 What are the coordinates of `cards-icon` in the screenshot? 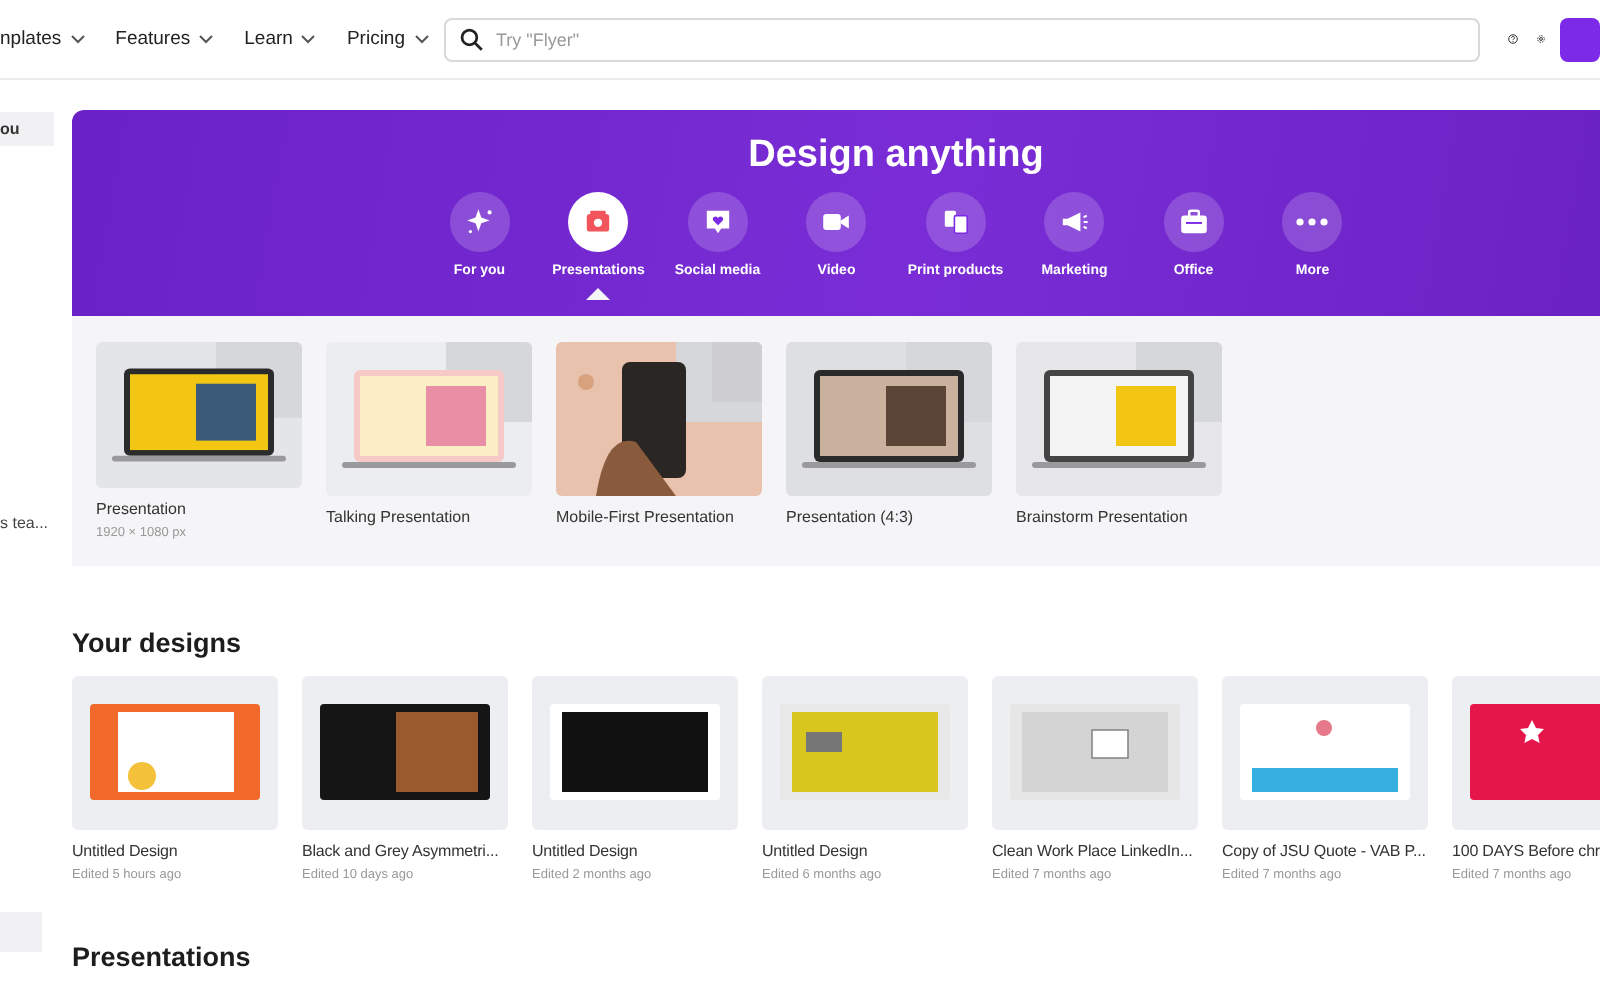 It's located at (955, 222).